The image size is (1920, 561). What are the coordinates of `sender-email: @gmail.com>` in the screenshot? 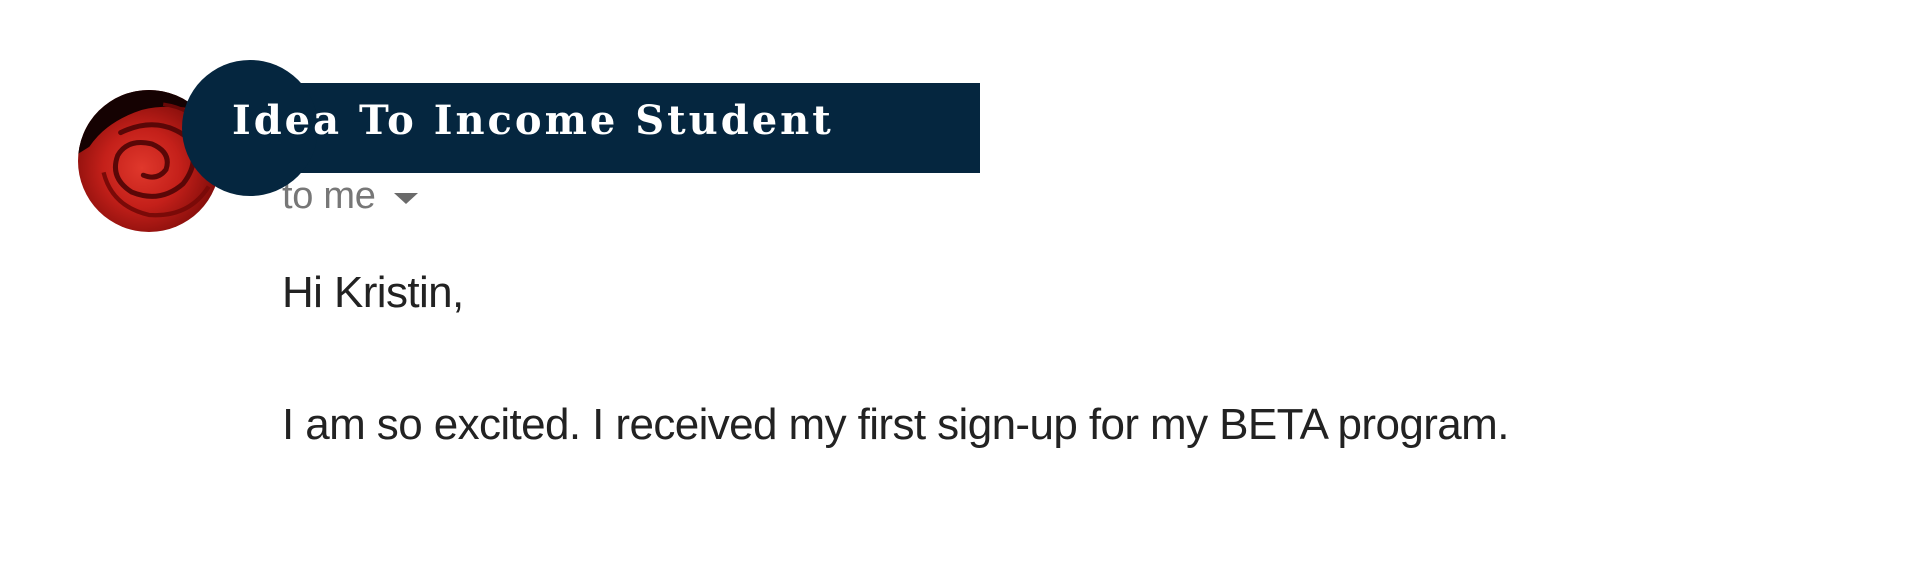 It's located at (397, 121).